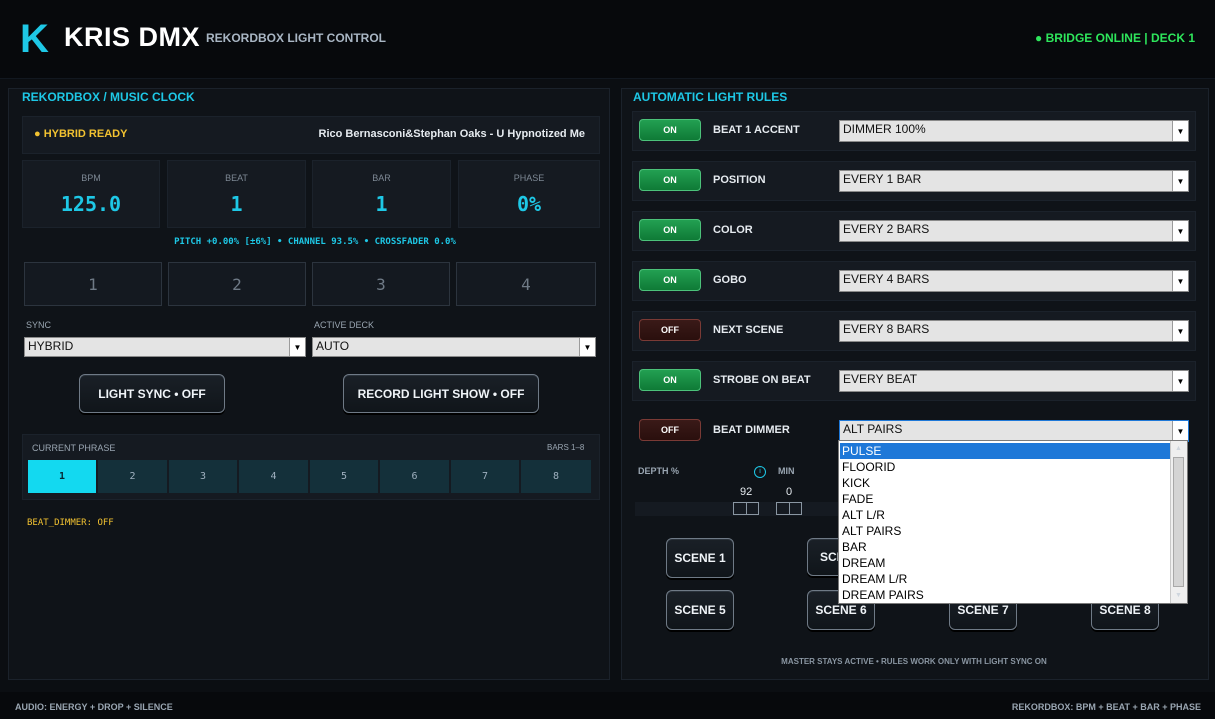 The image size is (1215, 719). Describe the element at coordinates (344, 476) in the screenshot. I see `phrase-cell: 5` at that location.